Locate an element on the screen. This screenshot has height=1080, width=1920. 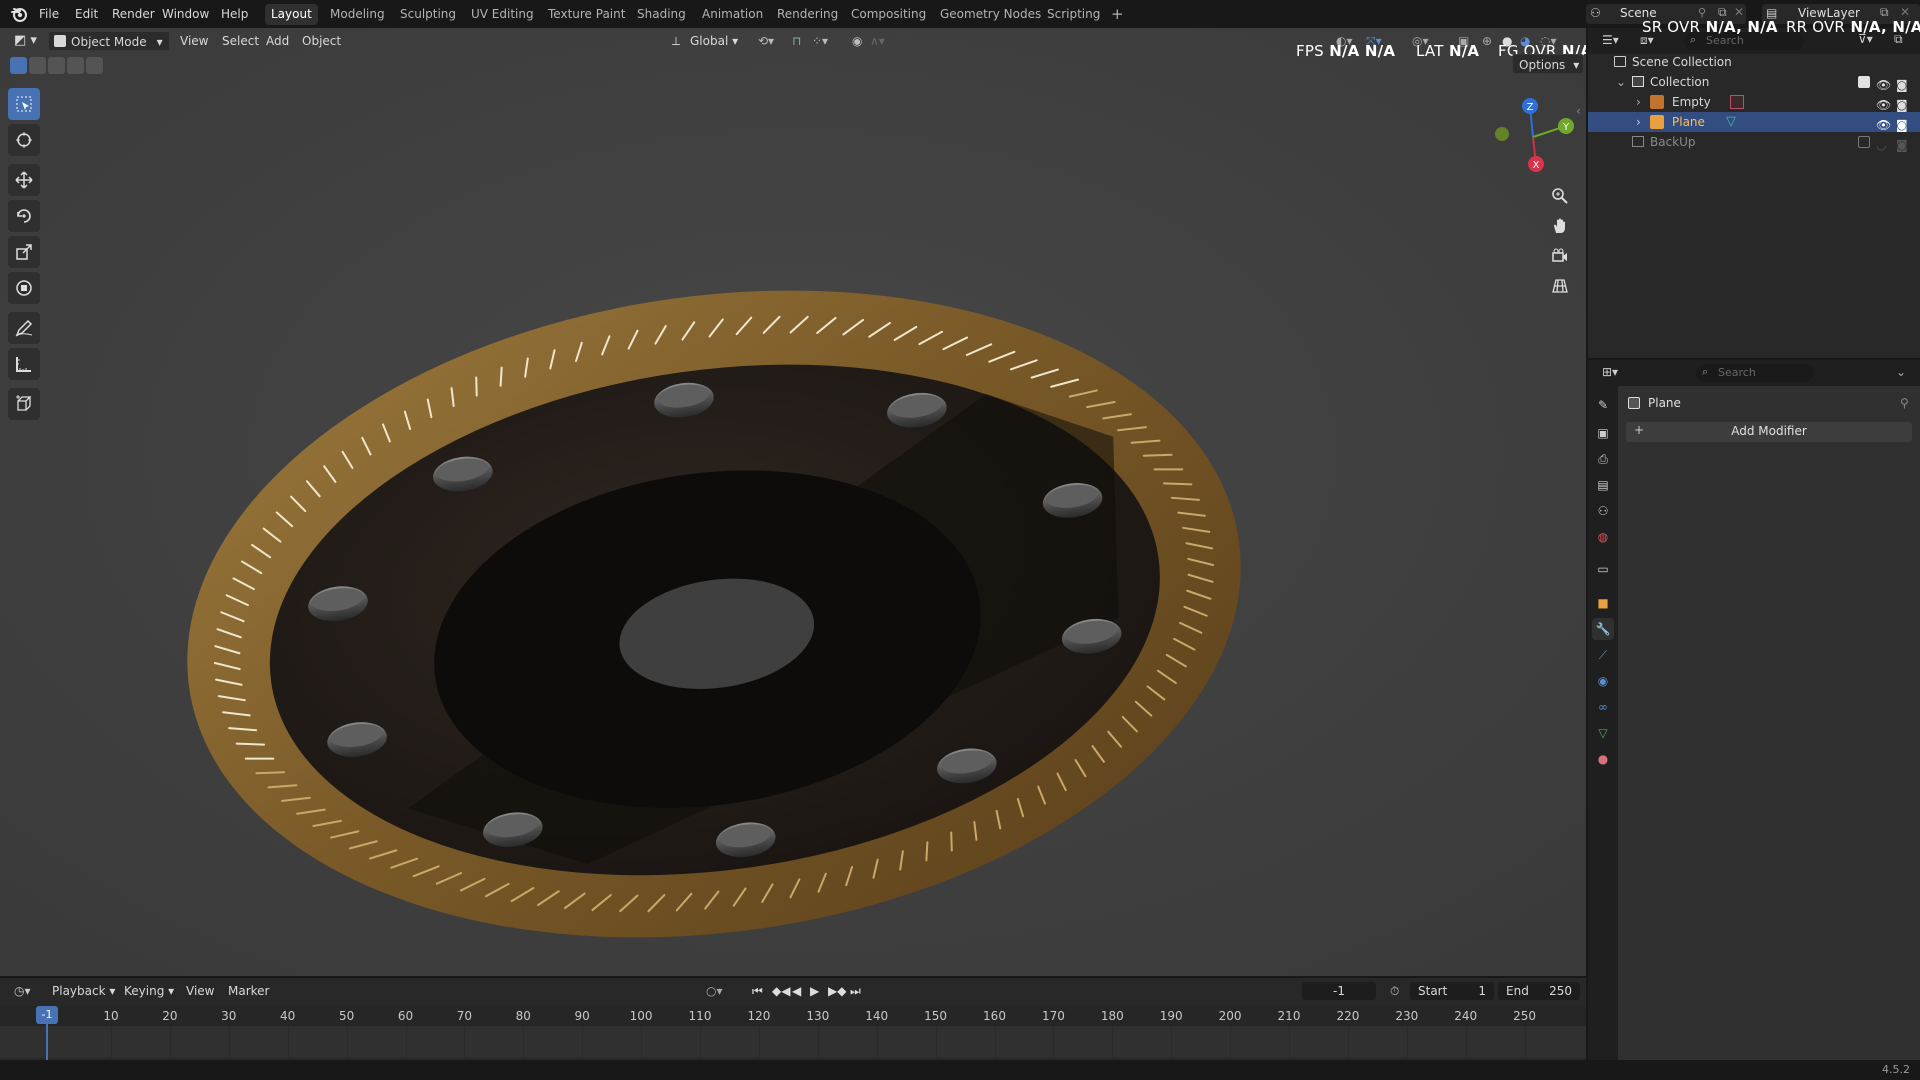
menu-edit: Edit is located at coordinates (86, 14).